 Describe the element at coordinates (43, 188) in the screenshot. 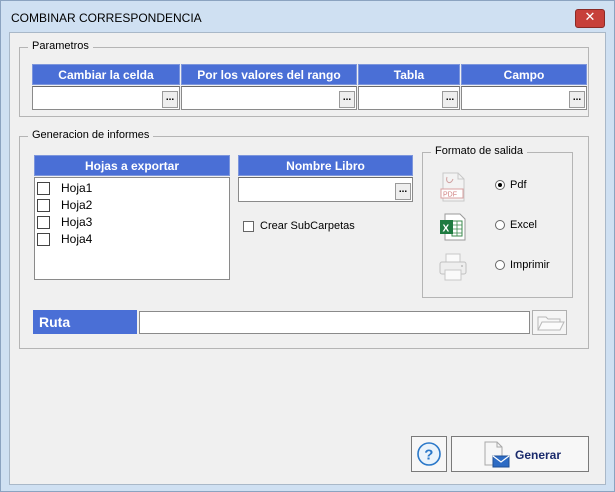

I see `hoja1-checkbox` at that location.